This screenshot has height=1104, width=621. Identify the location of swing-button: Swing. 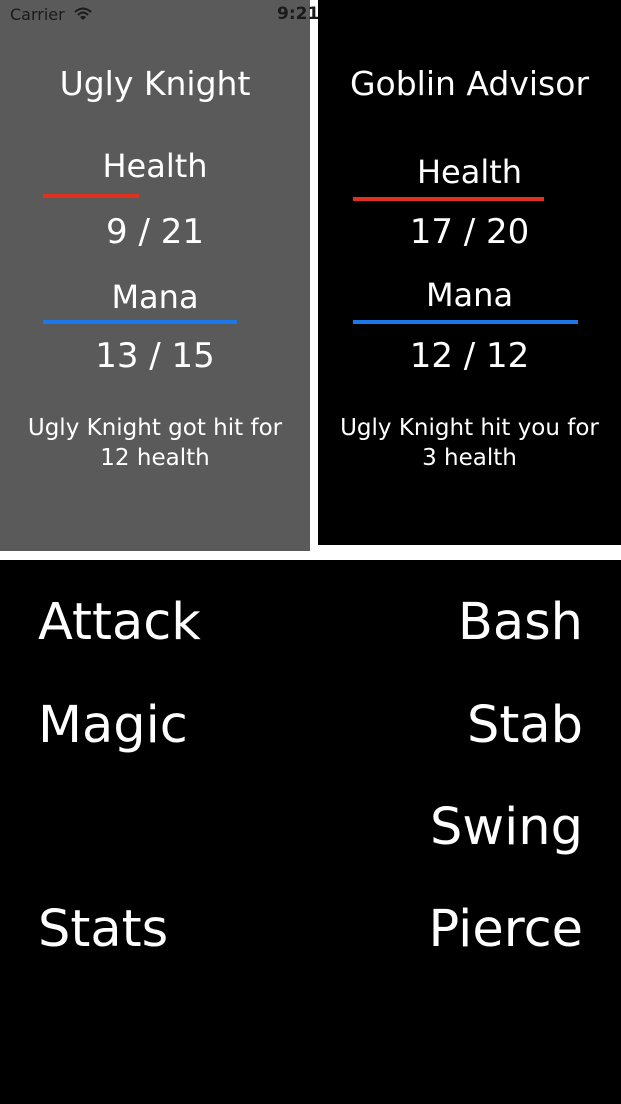
(506, 828).